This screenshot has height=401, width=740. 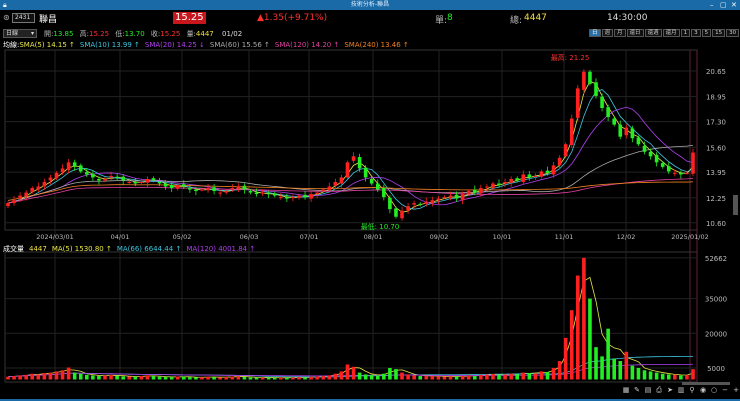 What do you see at coordinates (714, 390) in the screenshot?
I see `toolbar-button: ○` at bounding box center [714, 390].